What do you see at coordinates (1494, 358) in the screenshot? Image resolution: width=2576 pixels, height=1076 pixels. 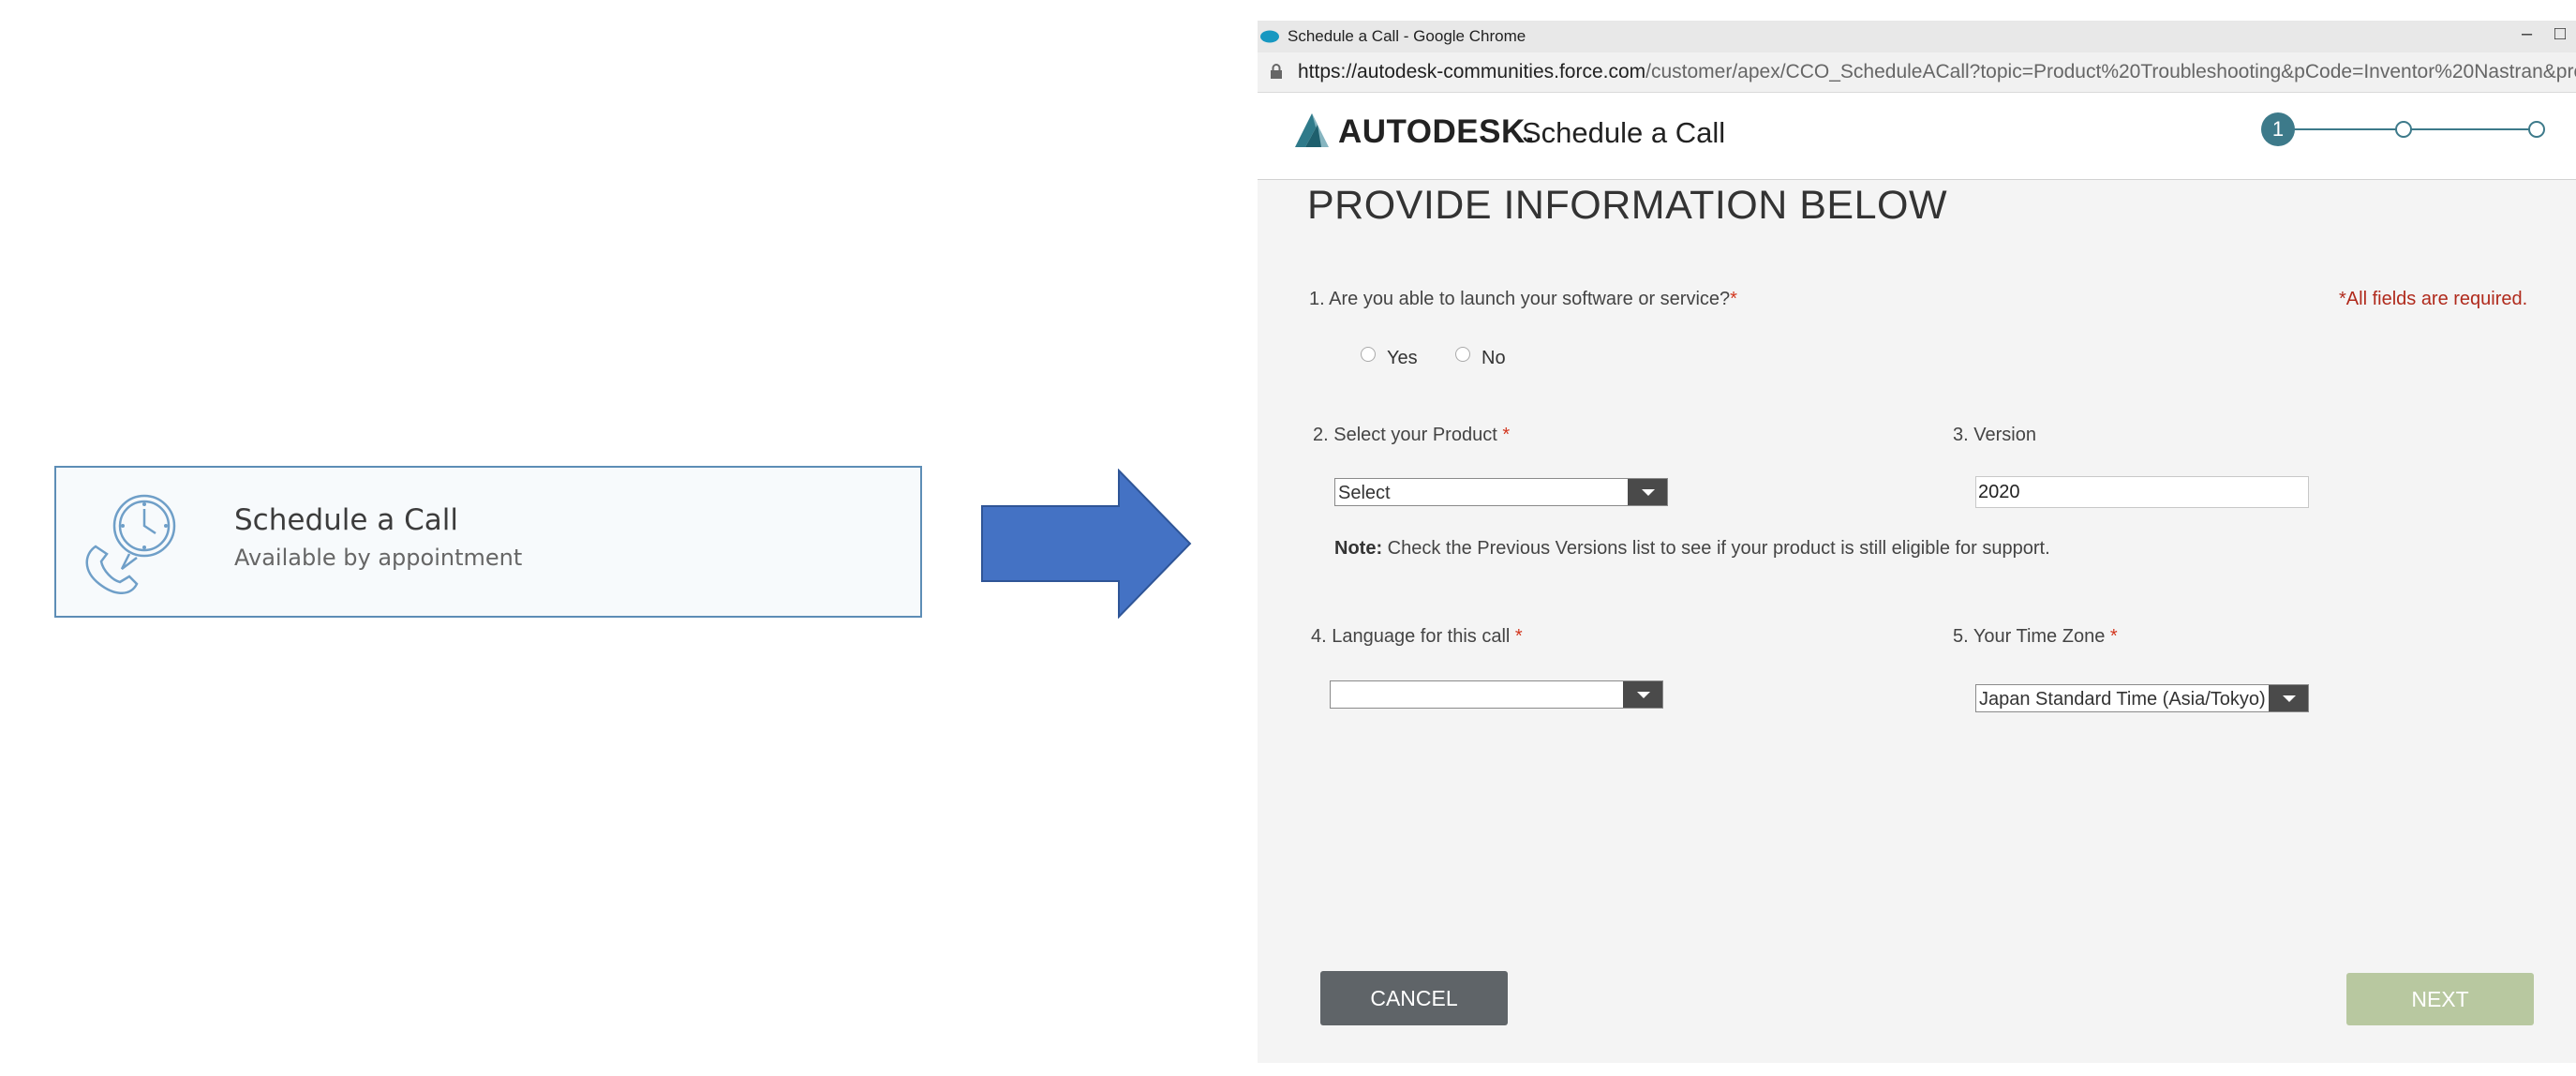 I see `radio-no-label: No` at bounding box center [1494, 358].